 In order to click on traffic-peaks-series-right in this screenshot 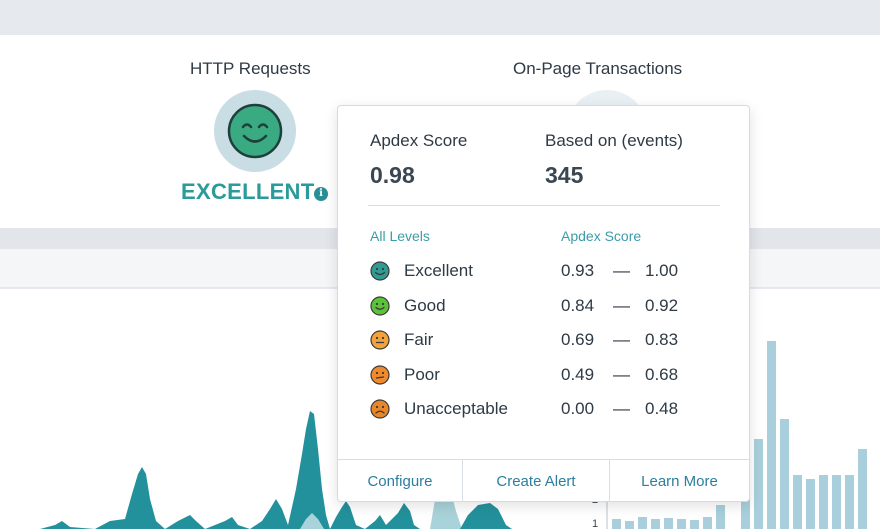, I will do `click(486, 516)`.